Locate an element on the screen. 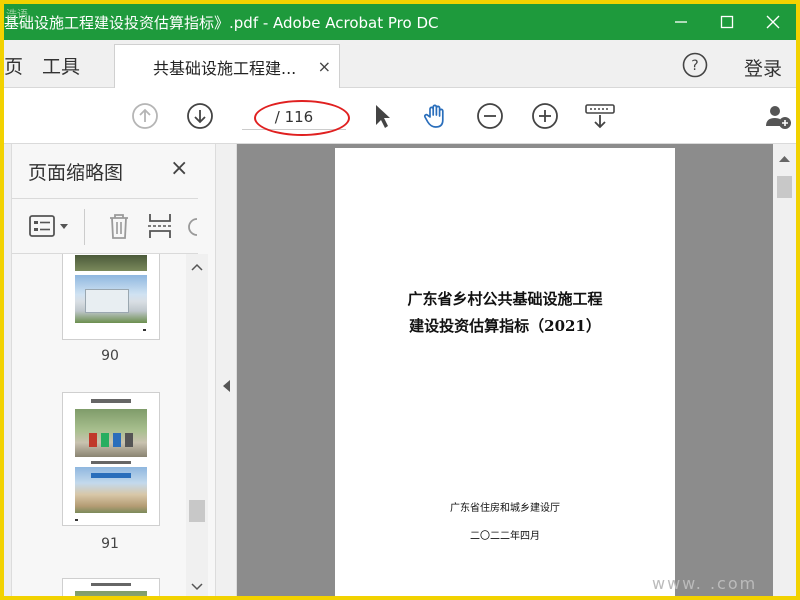 This screenshot has height=600, width=800. login-button: 登录 is located at coordinates (763, 67).